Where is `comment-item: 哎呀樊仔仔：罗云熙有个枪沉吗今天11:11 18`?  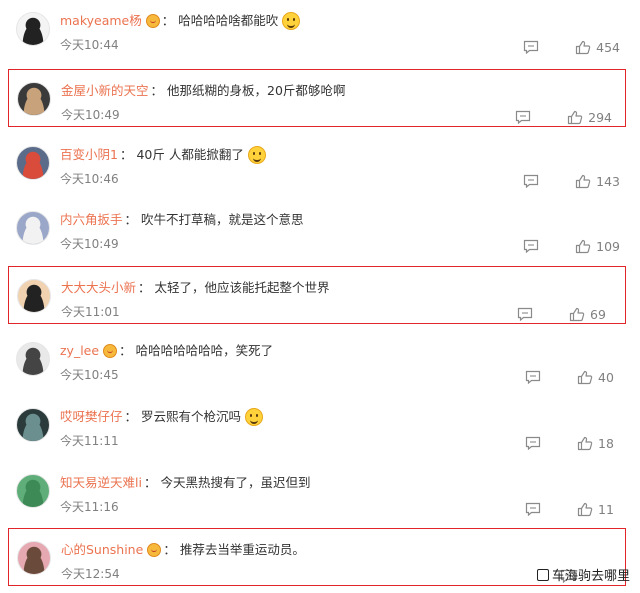 comment-item: 哎呀樊仔仔：罗云熙有个枪沉吗今天11:11 18 is located at coordinates (320, 427).